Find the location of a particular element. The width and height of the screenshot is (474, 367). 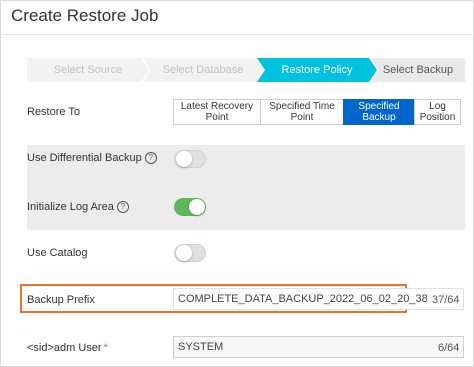

step-restore-policy: Restore Policy is located at coordinates (317, 70).